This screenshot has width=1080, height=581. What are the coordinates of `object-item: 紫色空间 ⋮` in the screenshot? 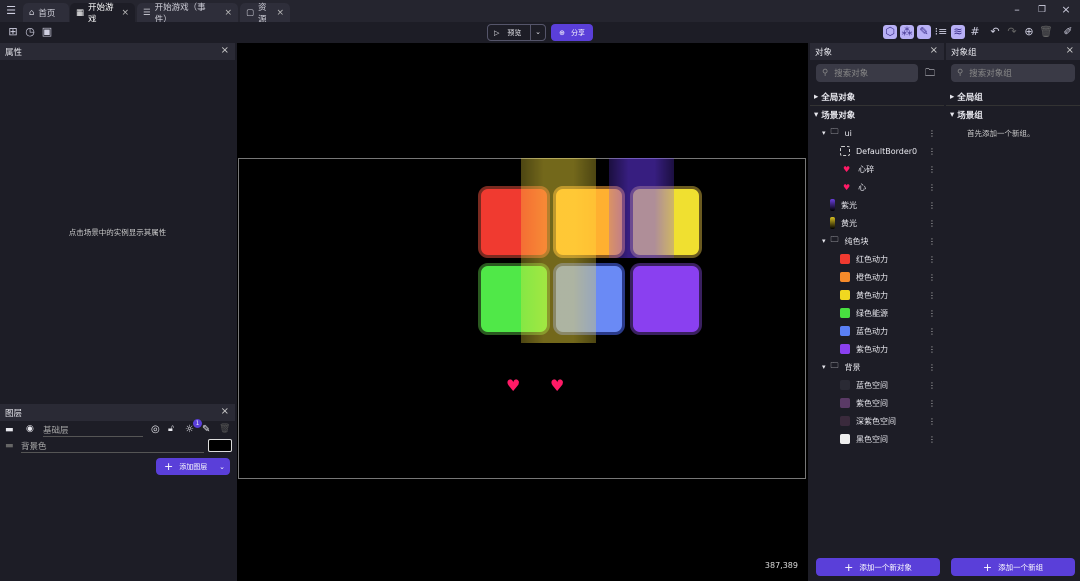 It's located at (877, 403).